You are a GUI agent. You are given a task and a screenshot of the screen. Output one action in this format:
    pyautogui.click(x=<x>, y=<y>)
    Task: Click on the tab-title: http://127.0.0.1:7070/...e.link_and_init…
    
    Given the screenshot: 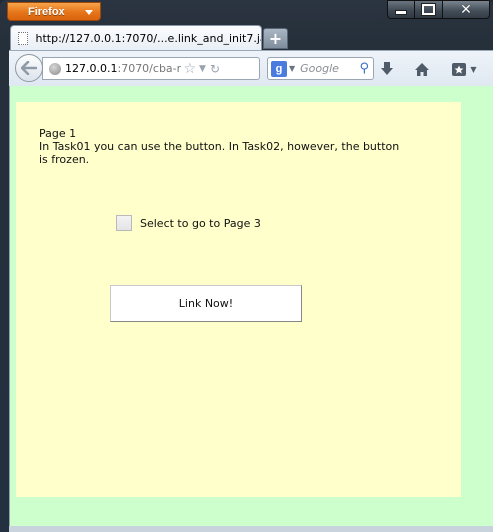 What is the action you would take?
    pyautogui.click(x=148, y=38)
    